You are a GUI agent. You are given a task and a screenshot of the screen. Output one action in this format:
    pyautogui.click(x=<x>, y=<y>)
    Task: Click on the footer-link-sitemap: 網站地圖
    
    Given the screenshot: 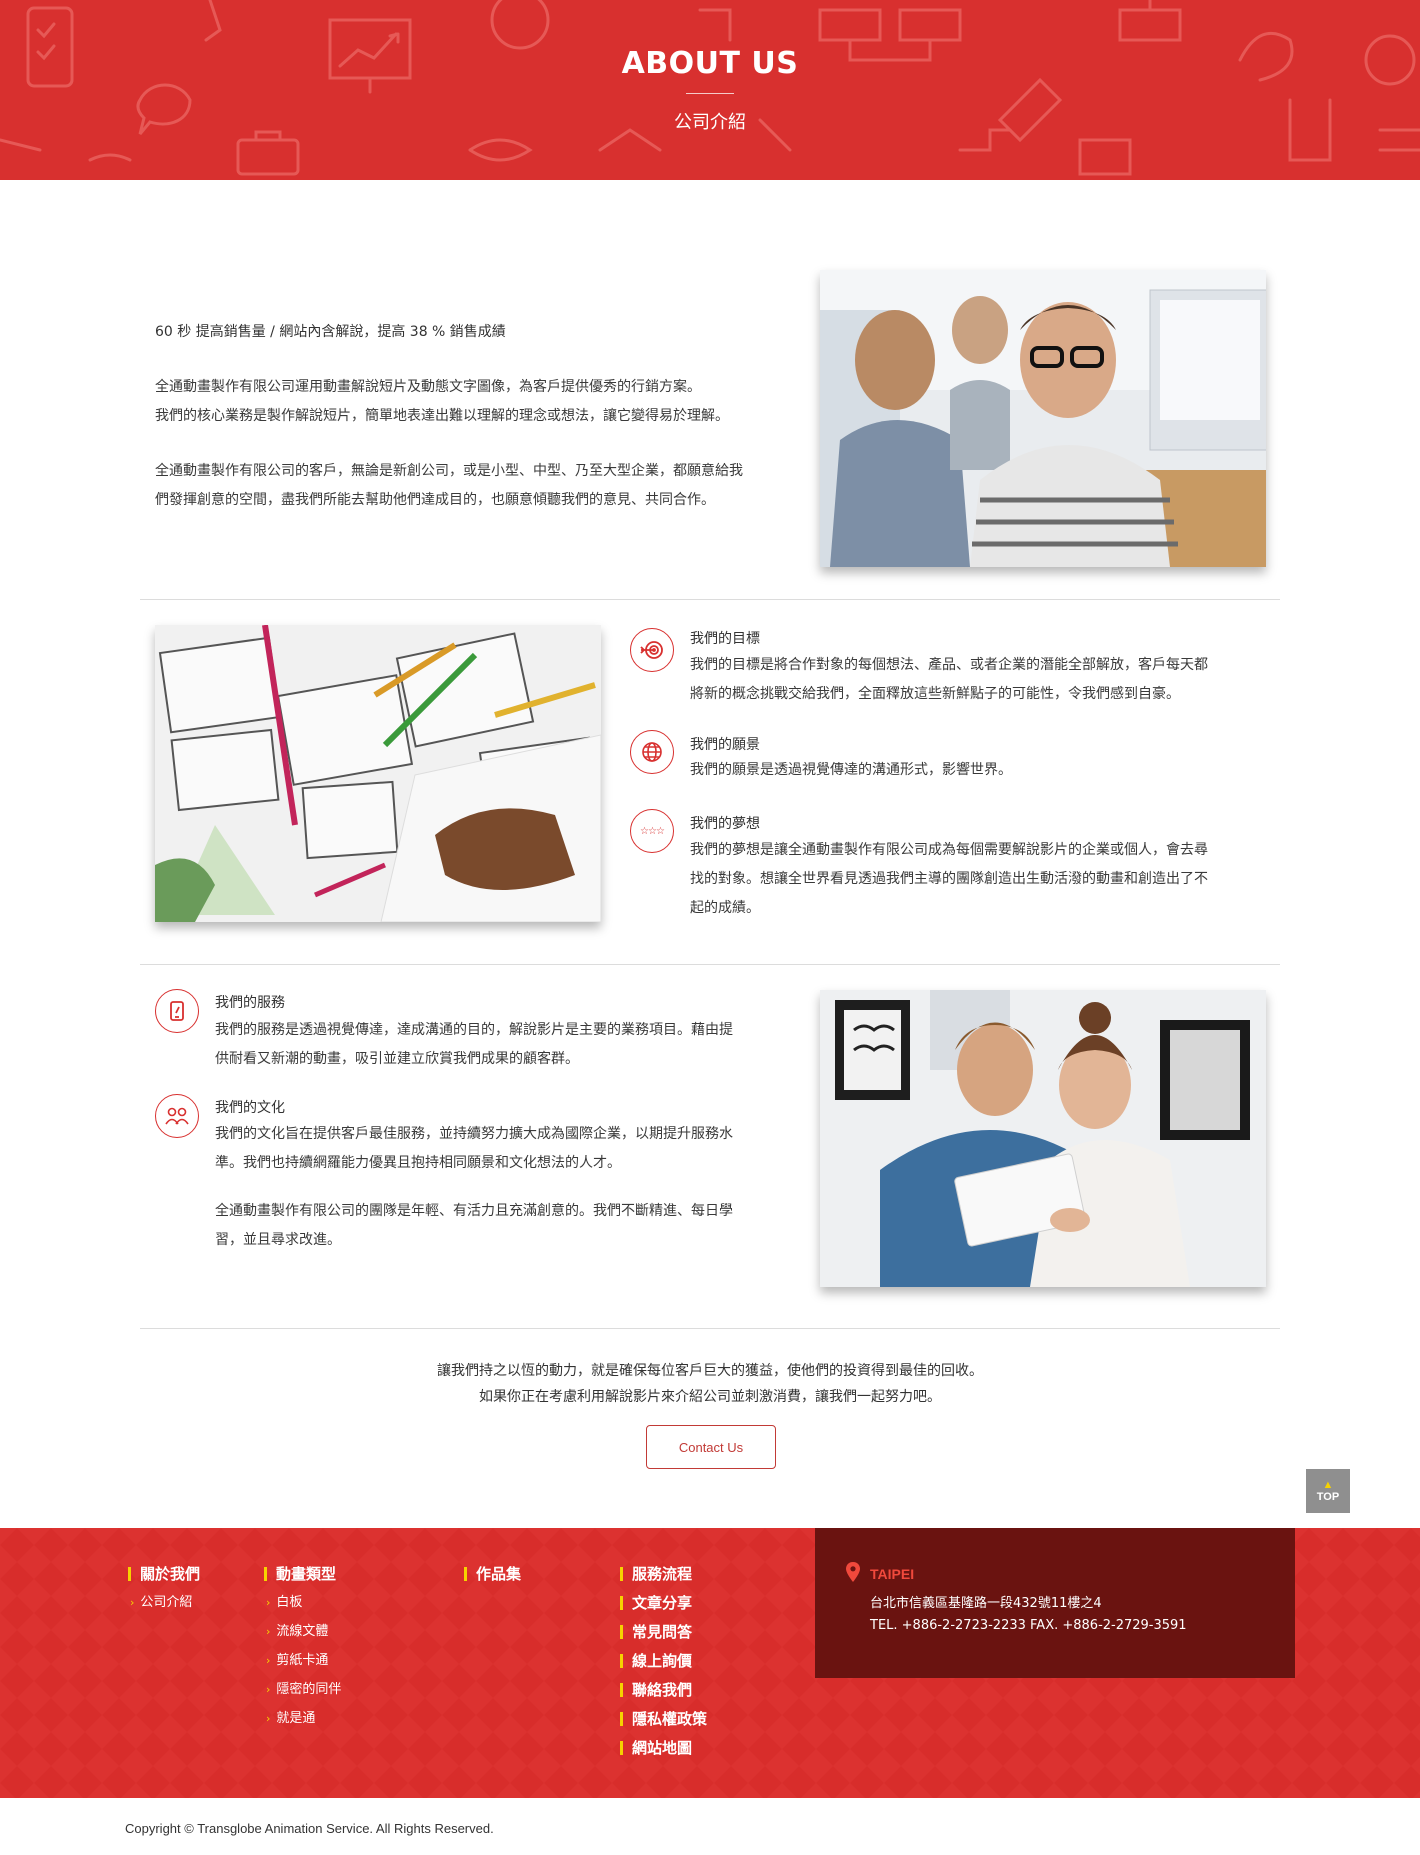 What is the action you would take?
    pyautogui.click(x=663, y=1748)
    